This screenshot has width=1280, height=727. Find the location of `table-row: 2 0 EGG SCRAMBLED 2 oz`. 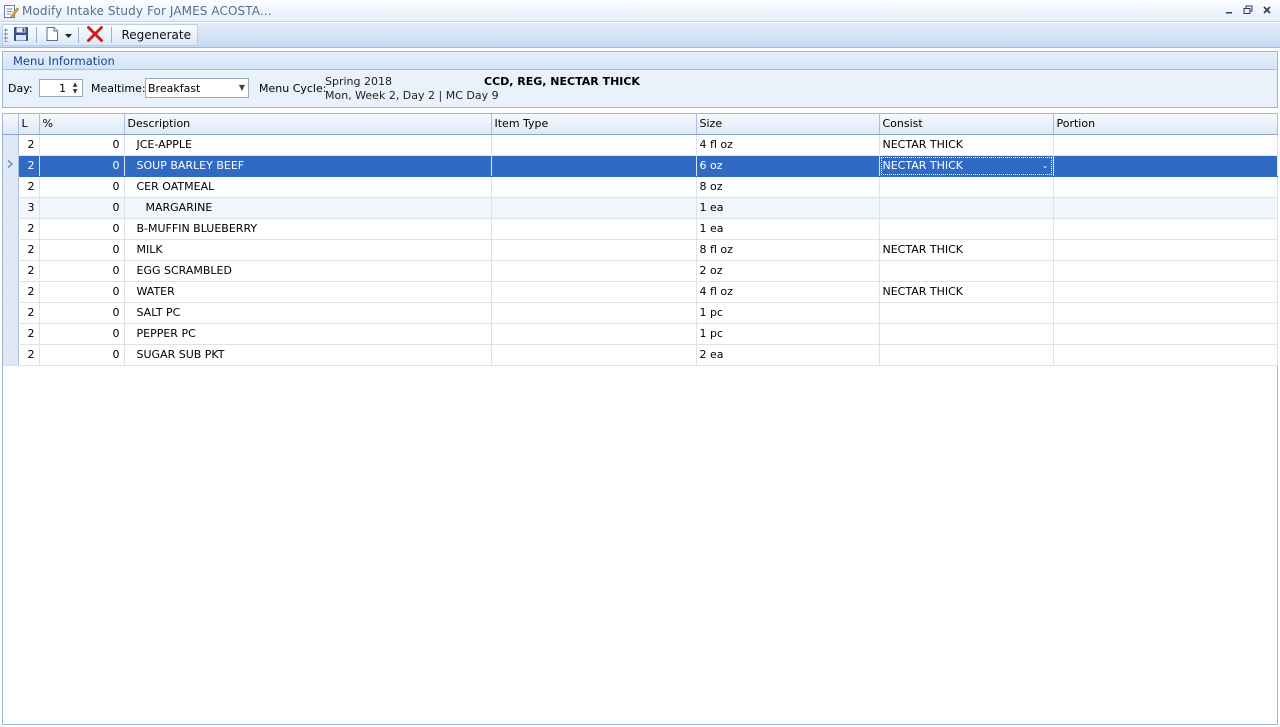

table-row: 2 0 EGG SCRAMBLED 2 oz is located at coordinates (640, 271).